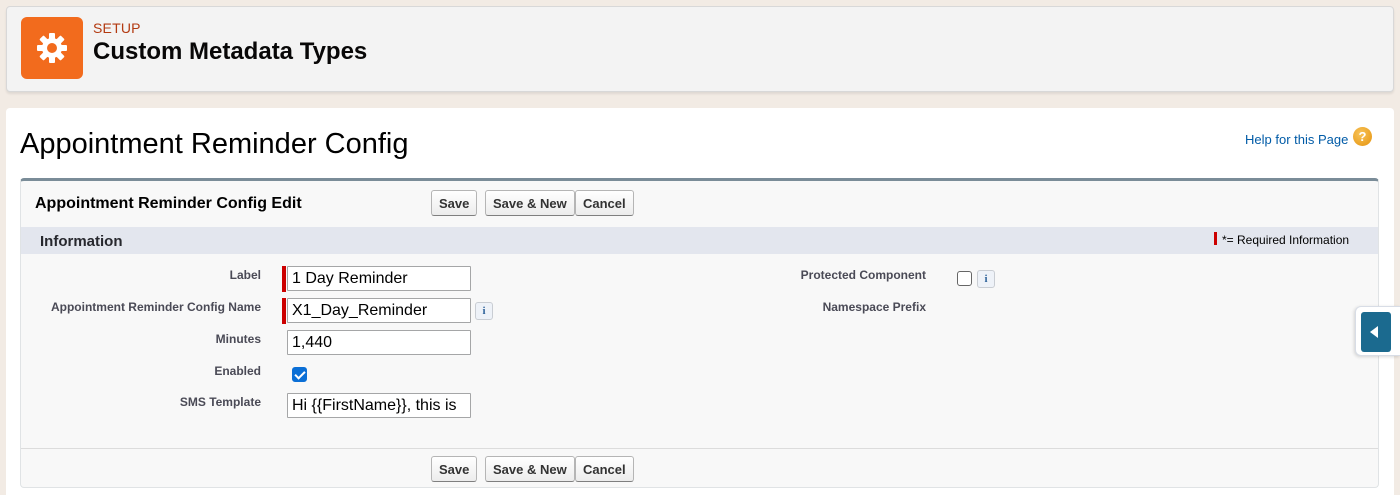  I want to click on sms-template-input, so click(379, 405).